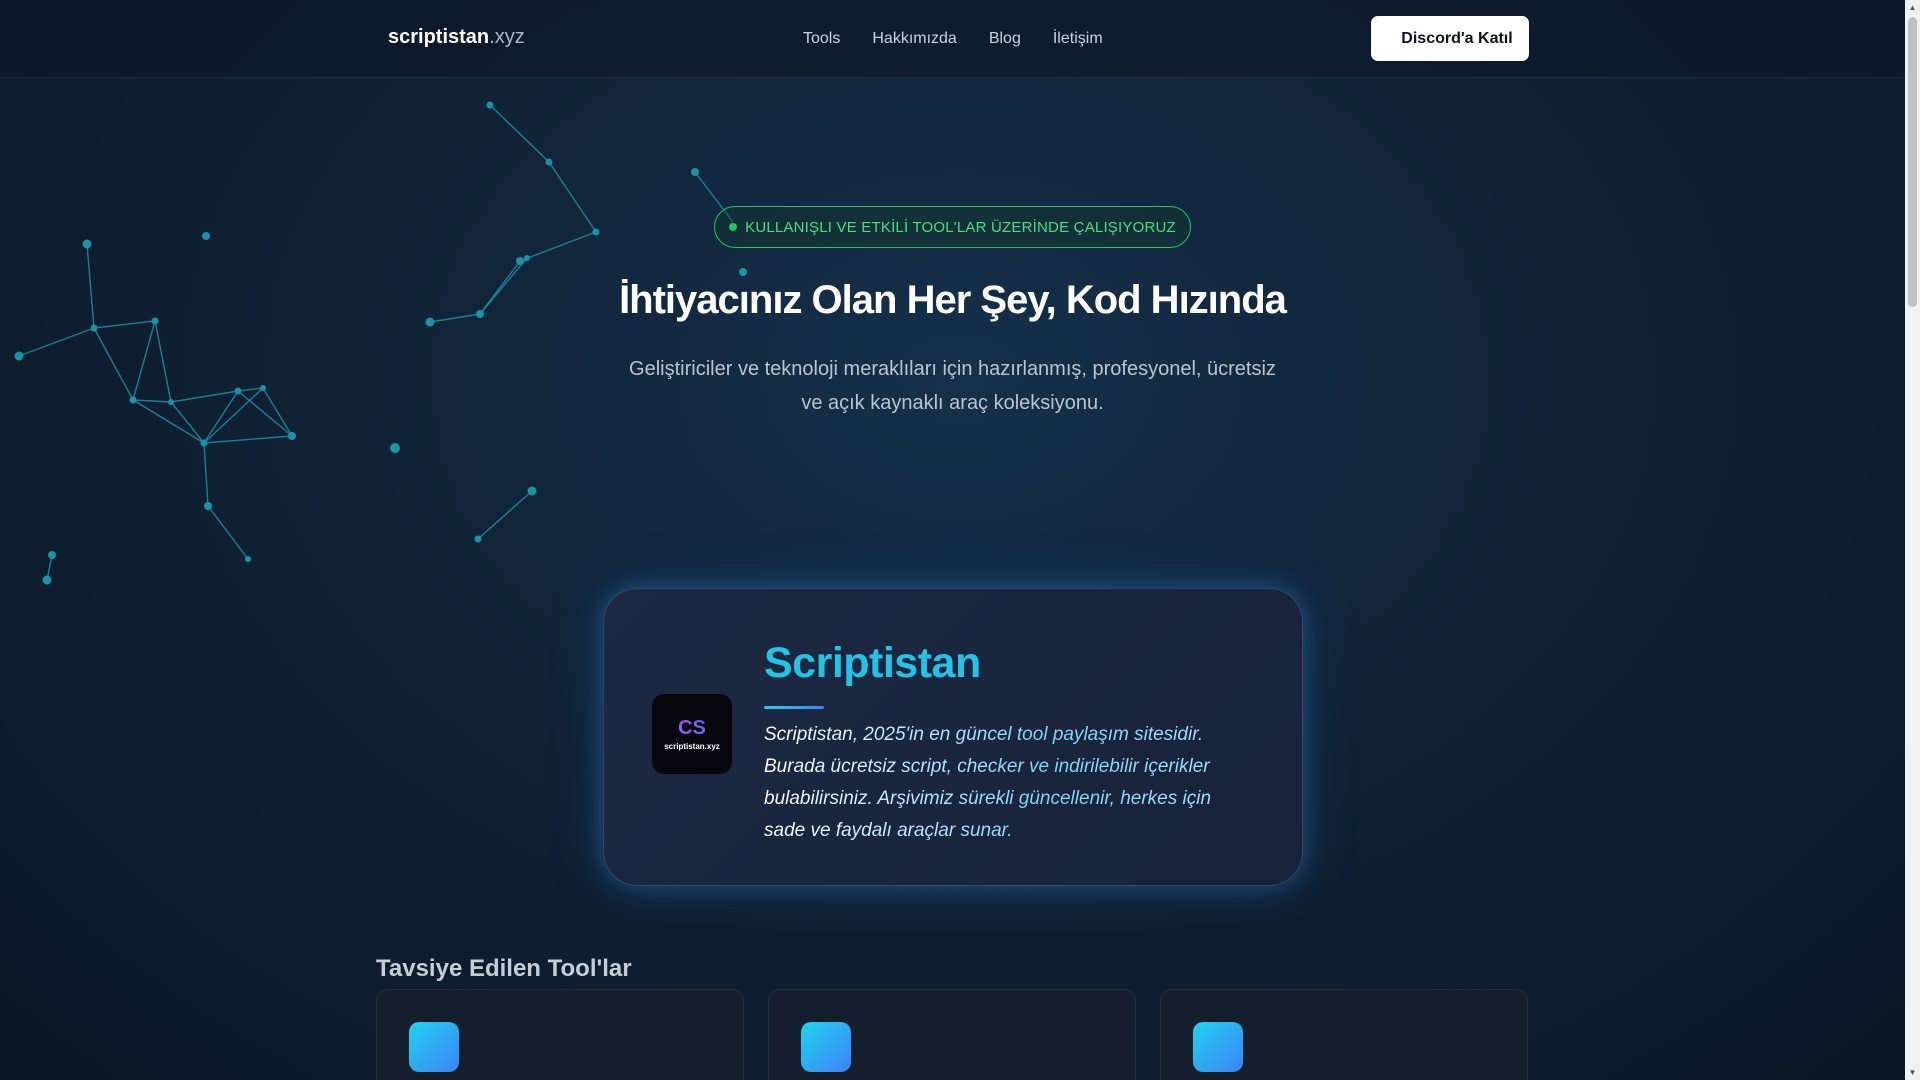 Image resolution: width=1920 pixels, height=1080 pixels. Describe the element at coordinates (1005, 39) in the screenshot. I see `nav-link-blog: Blog` at that location.